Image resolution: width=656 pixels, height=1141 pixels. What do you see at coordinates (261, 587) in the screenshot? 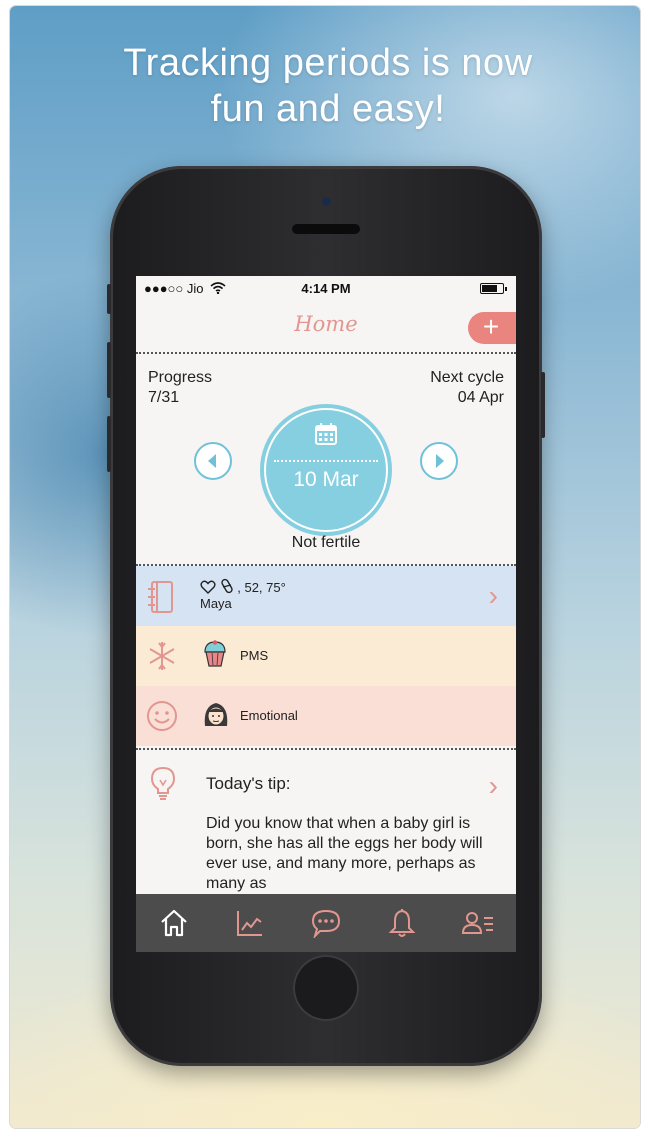
I see `vitals-stats: , 52, 75°` at bounding box center [261, 587].